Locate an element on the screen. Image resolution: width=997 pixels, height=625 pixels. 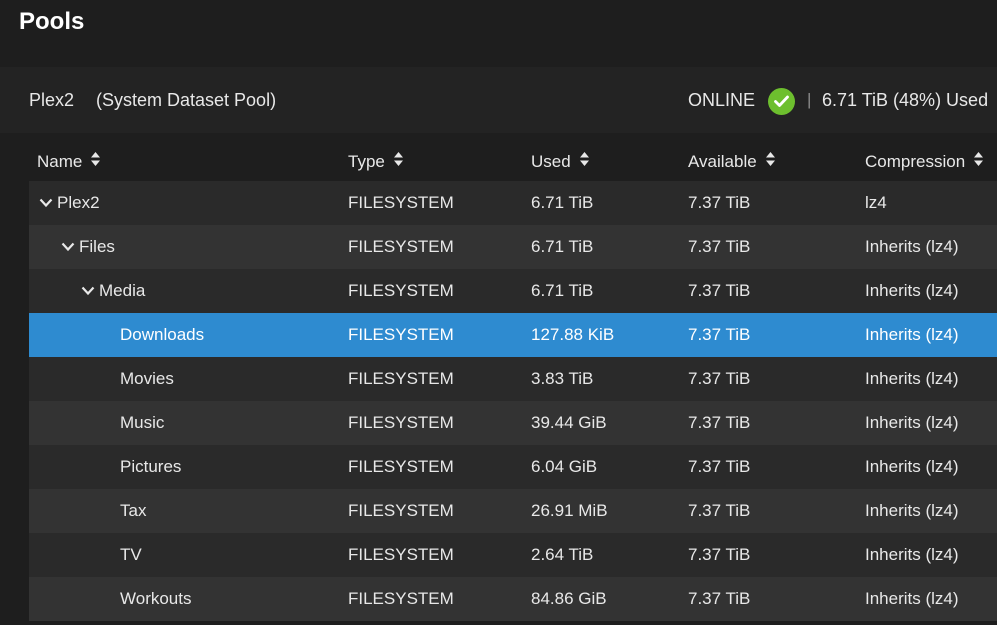
dataset-name: Pictures is located at coordinates (151, 466).